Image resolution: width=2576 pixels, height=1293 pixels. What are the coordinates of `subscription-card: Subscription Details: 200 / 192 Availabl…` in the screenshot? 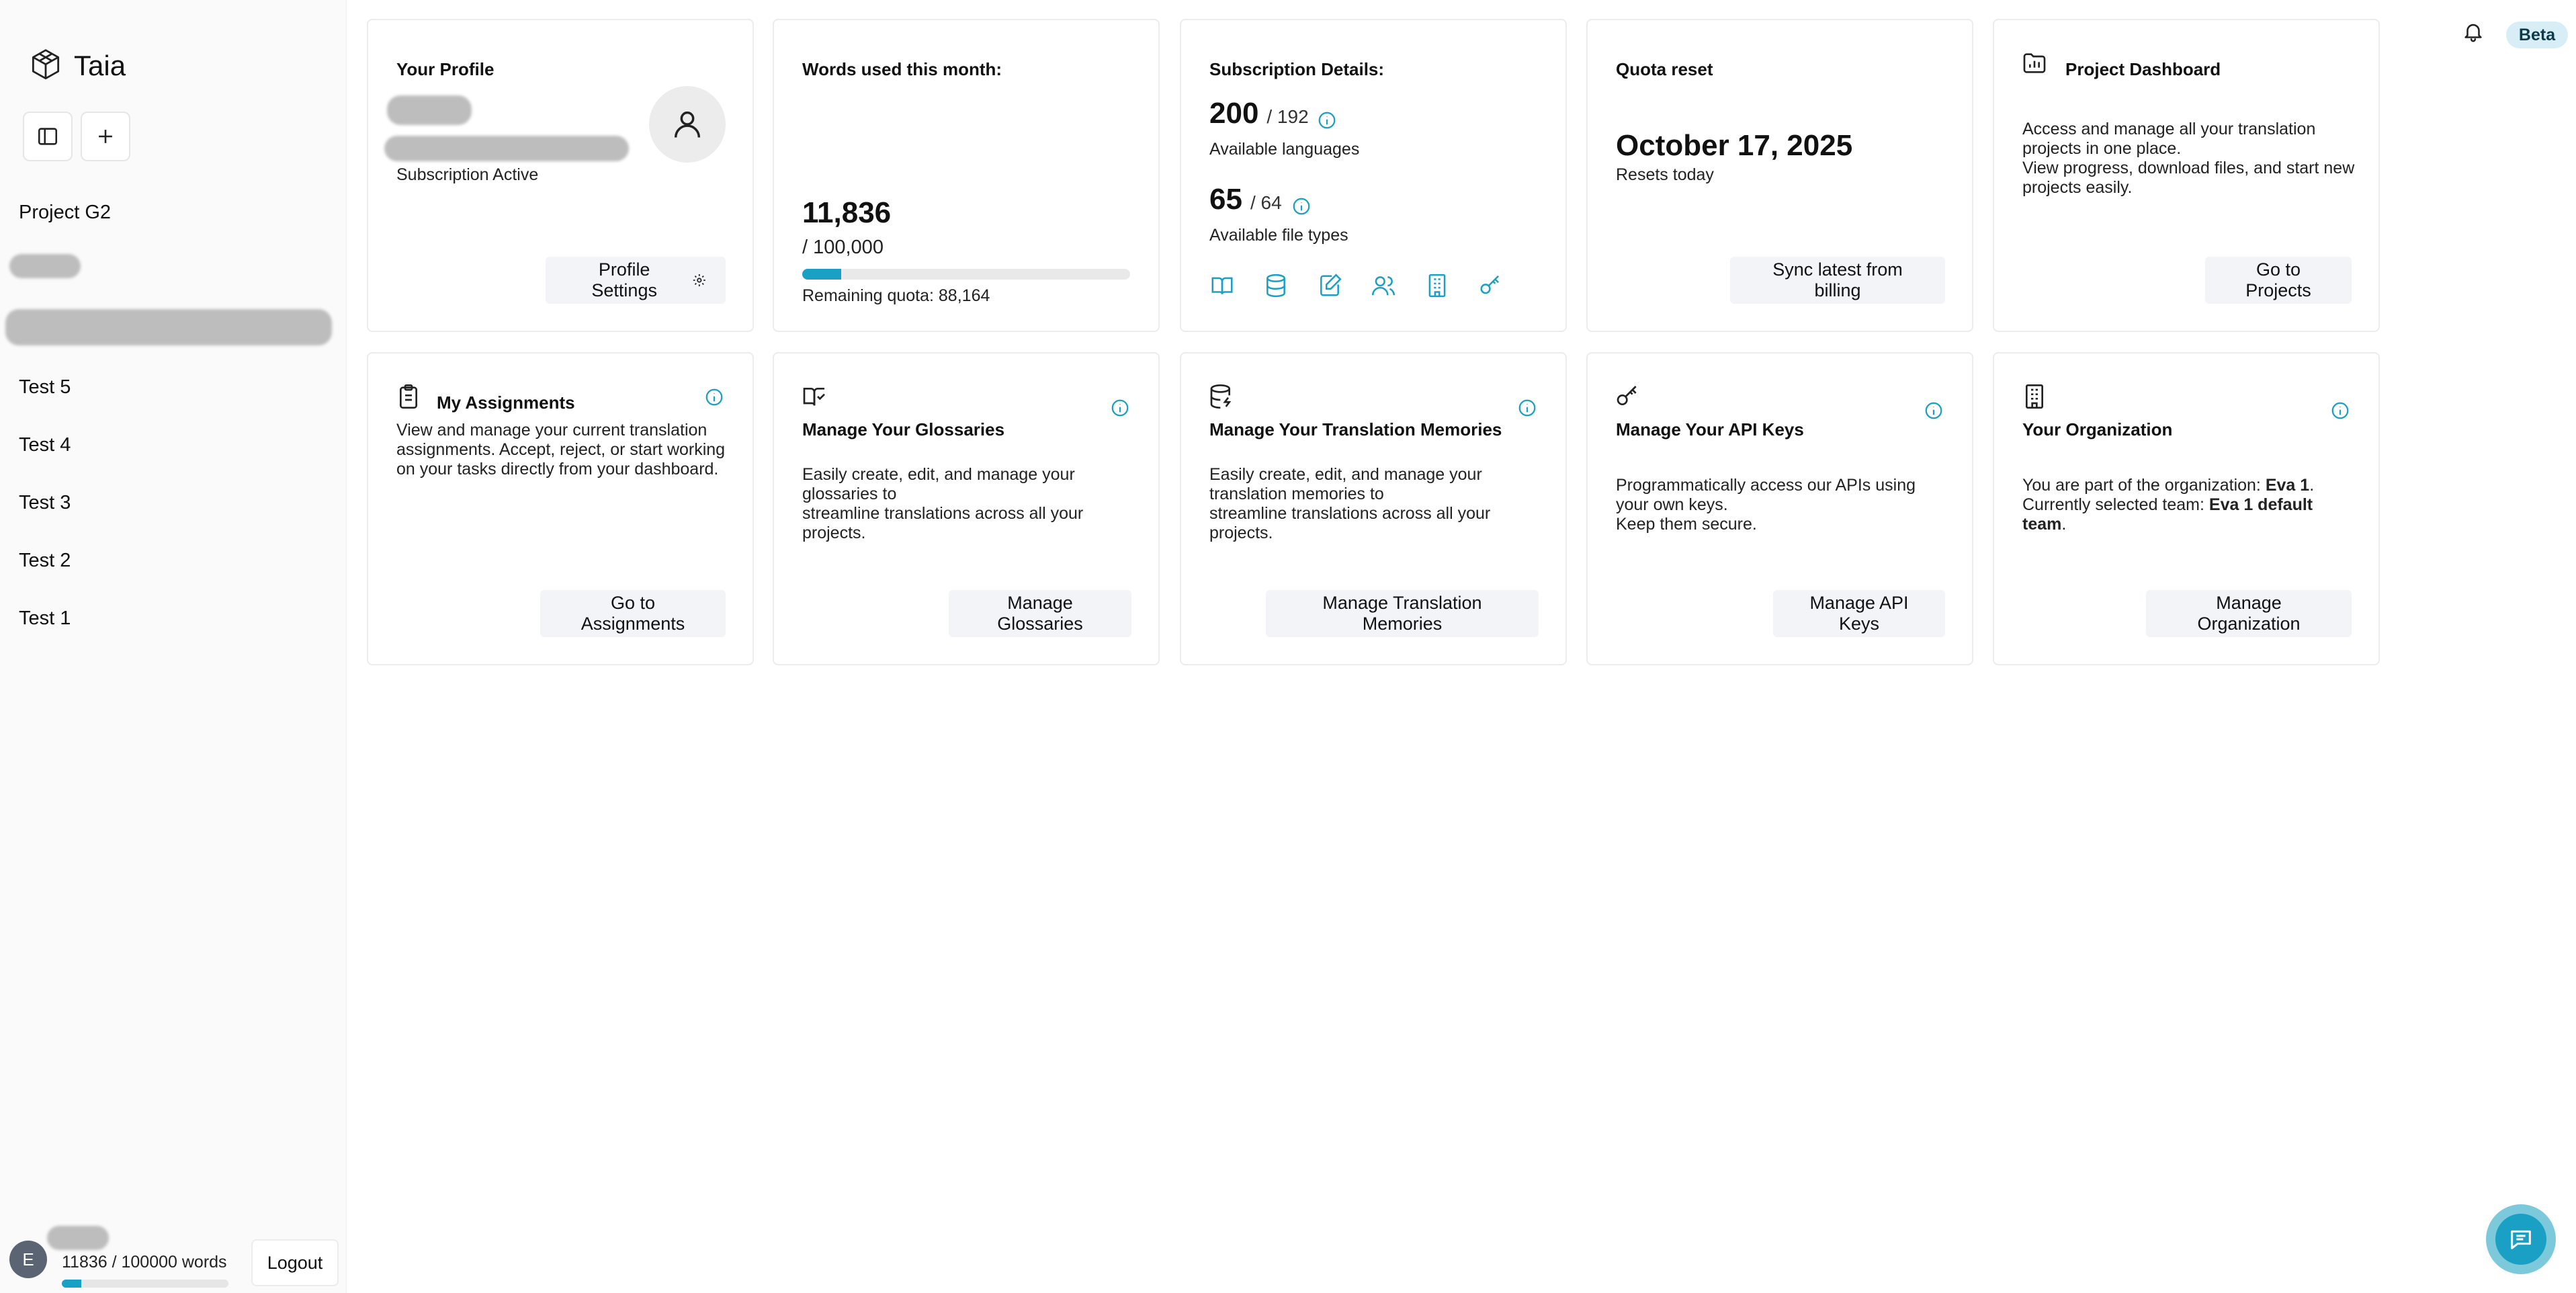 It's located at (1373, 175).